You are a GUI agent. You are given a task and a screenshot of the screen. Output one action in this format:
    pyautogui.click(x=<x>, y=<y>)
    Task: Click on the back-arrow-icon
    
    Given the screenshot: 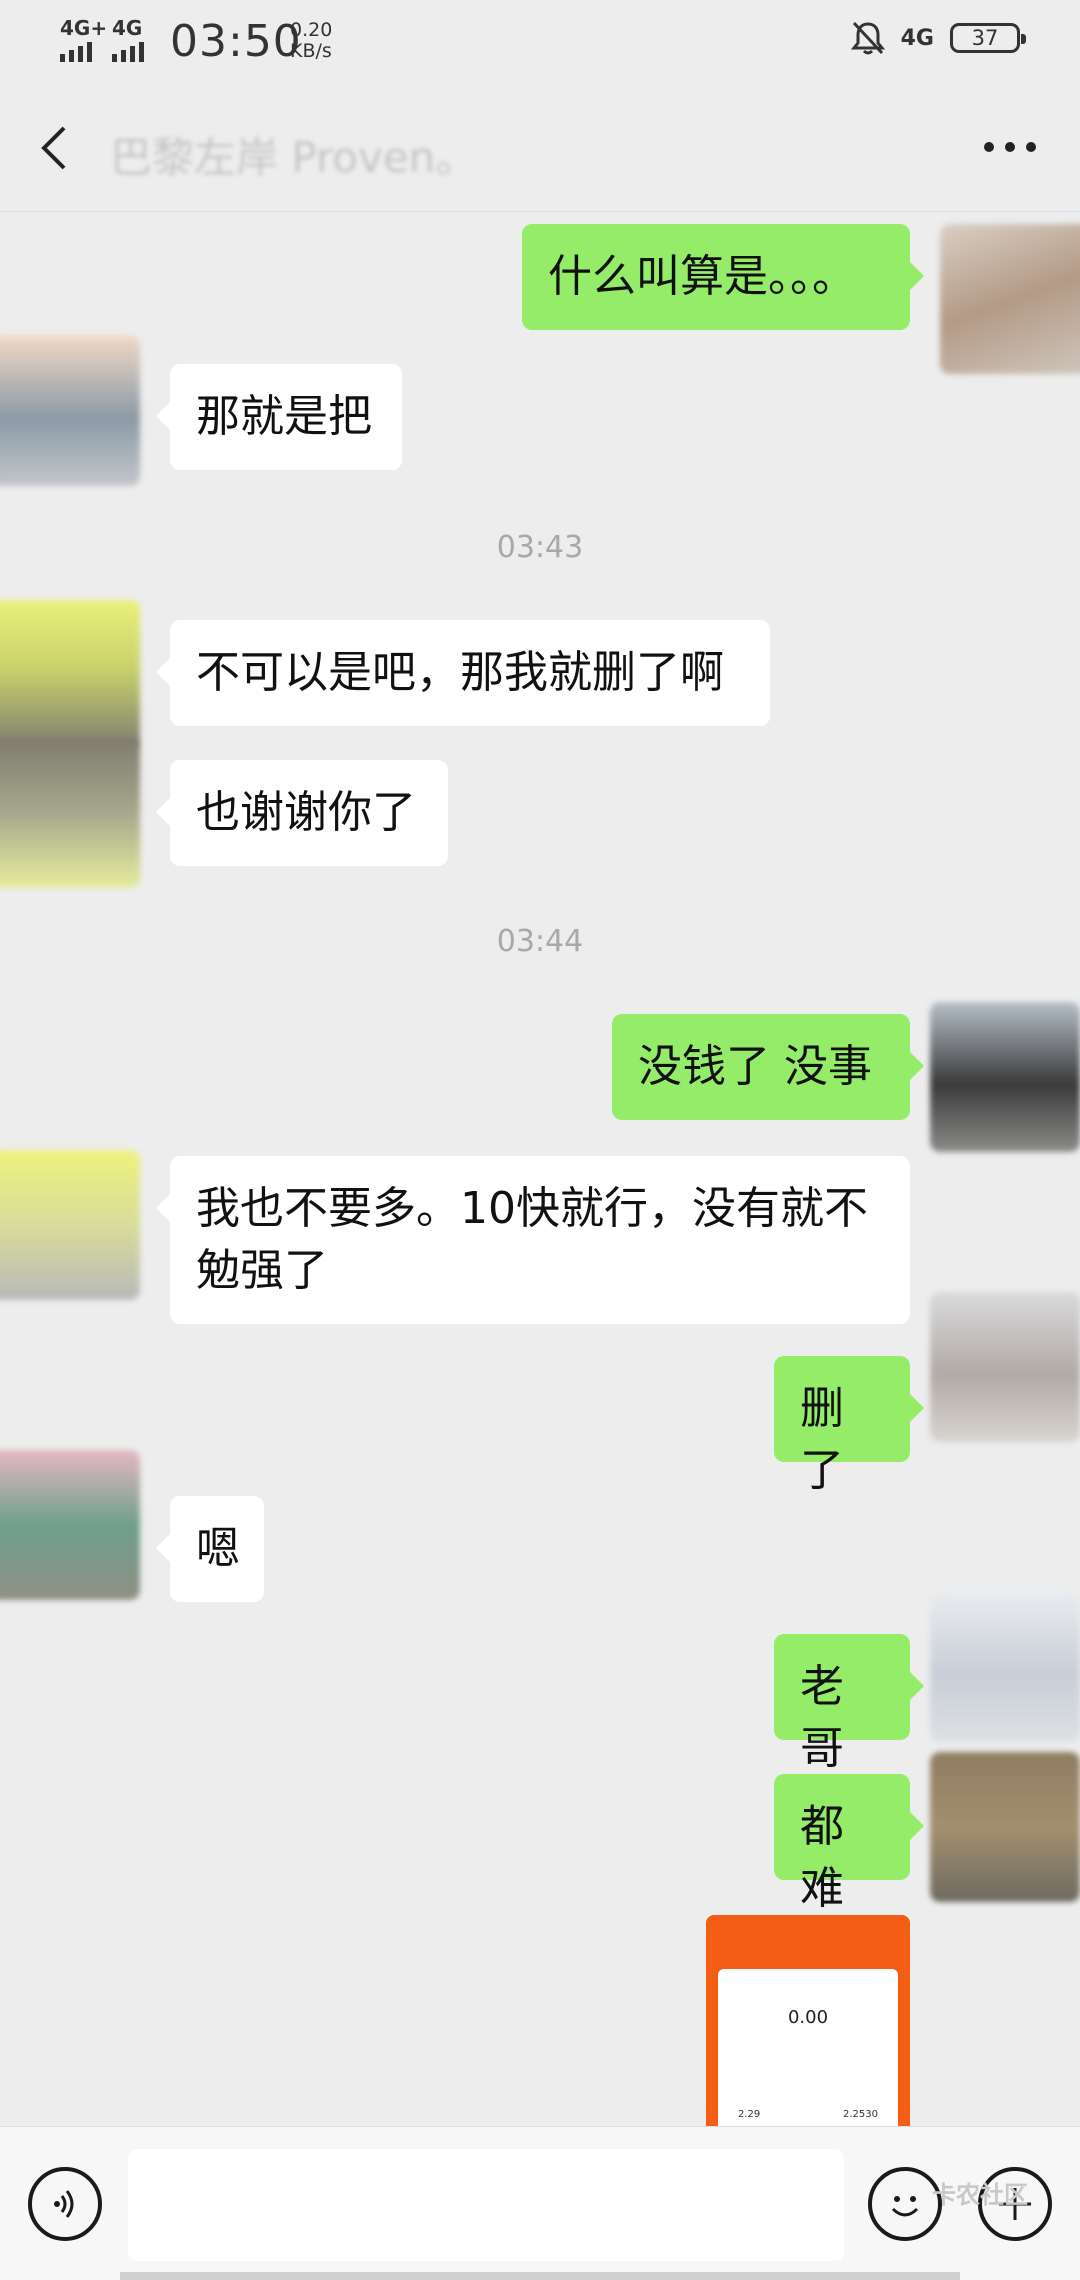 What is the action you would take?
    pyautogui.click(x=55, y=148)
    